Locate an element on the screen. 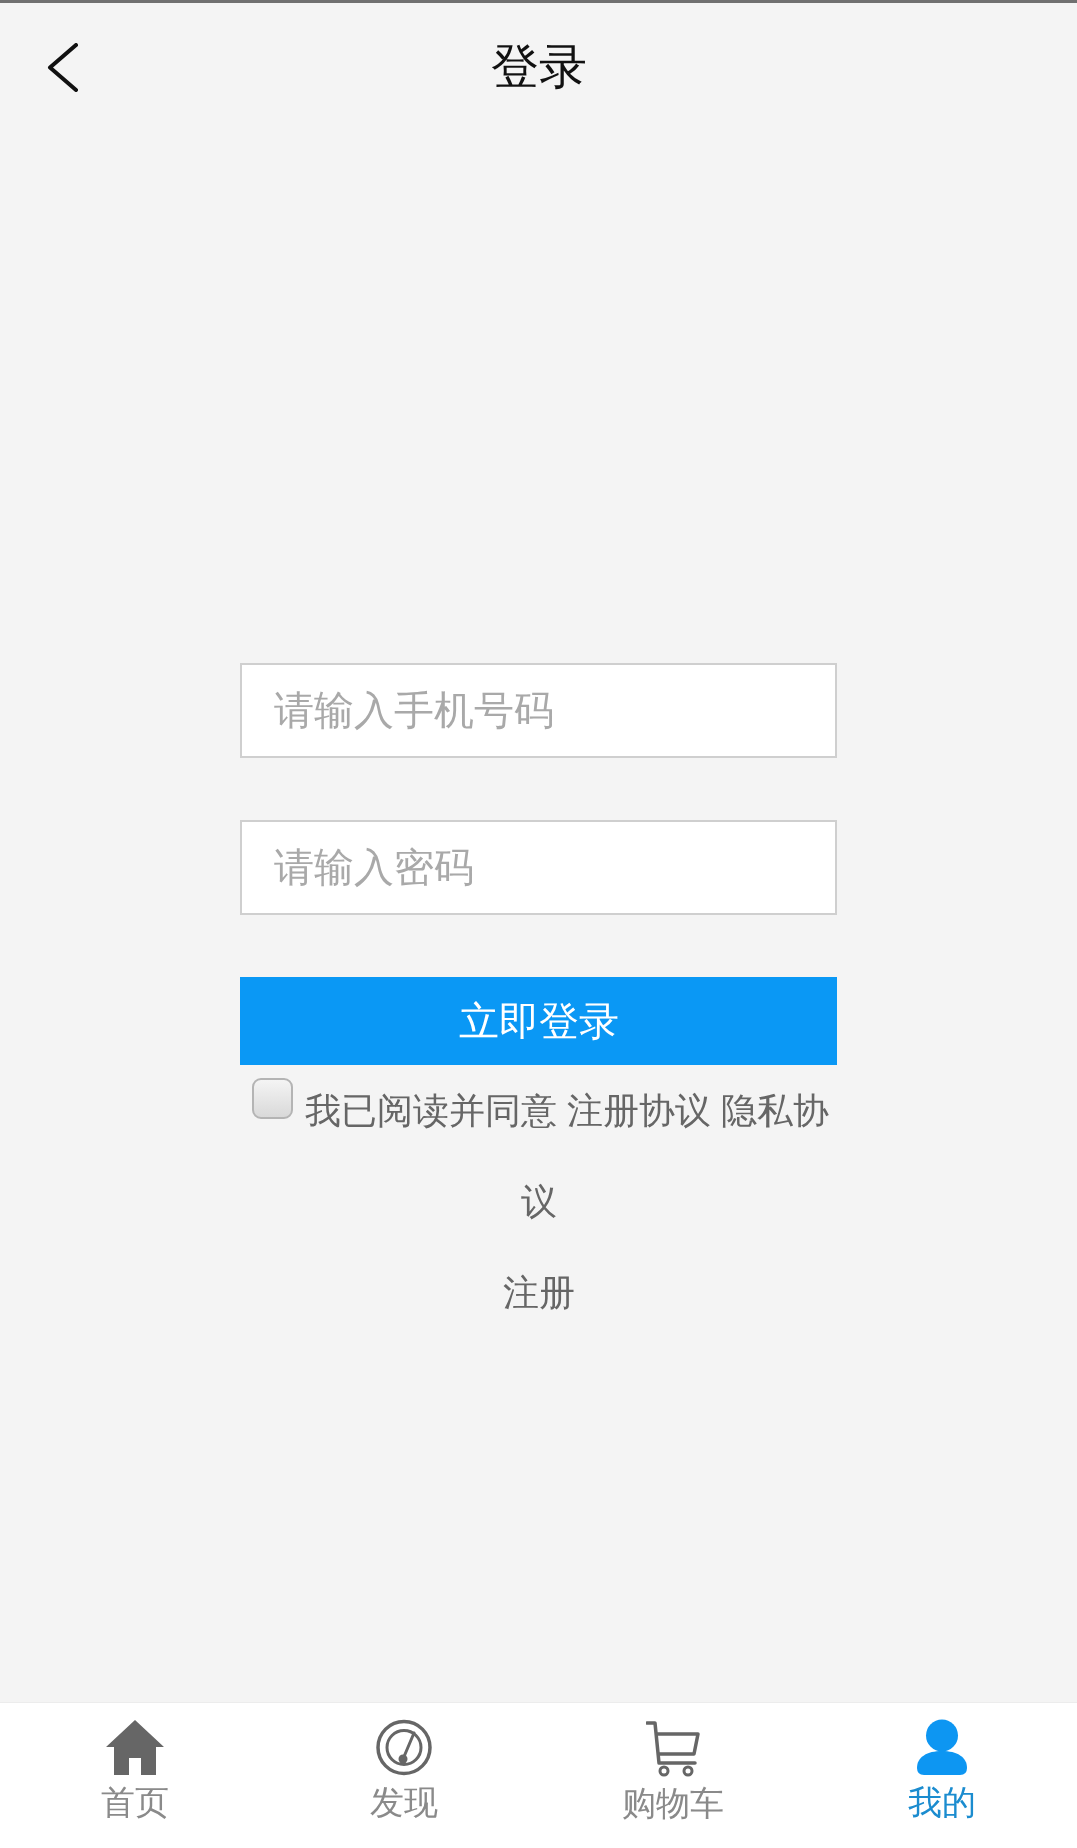  nav-tab: 发现 is located at coordinates (403, 1770).